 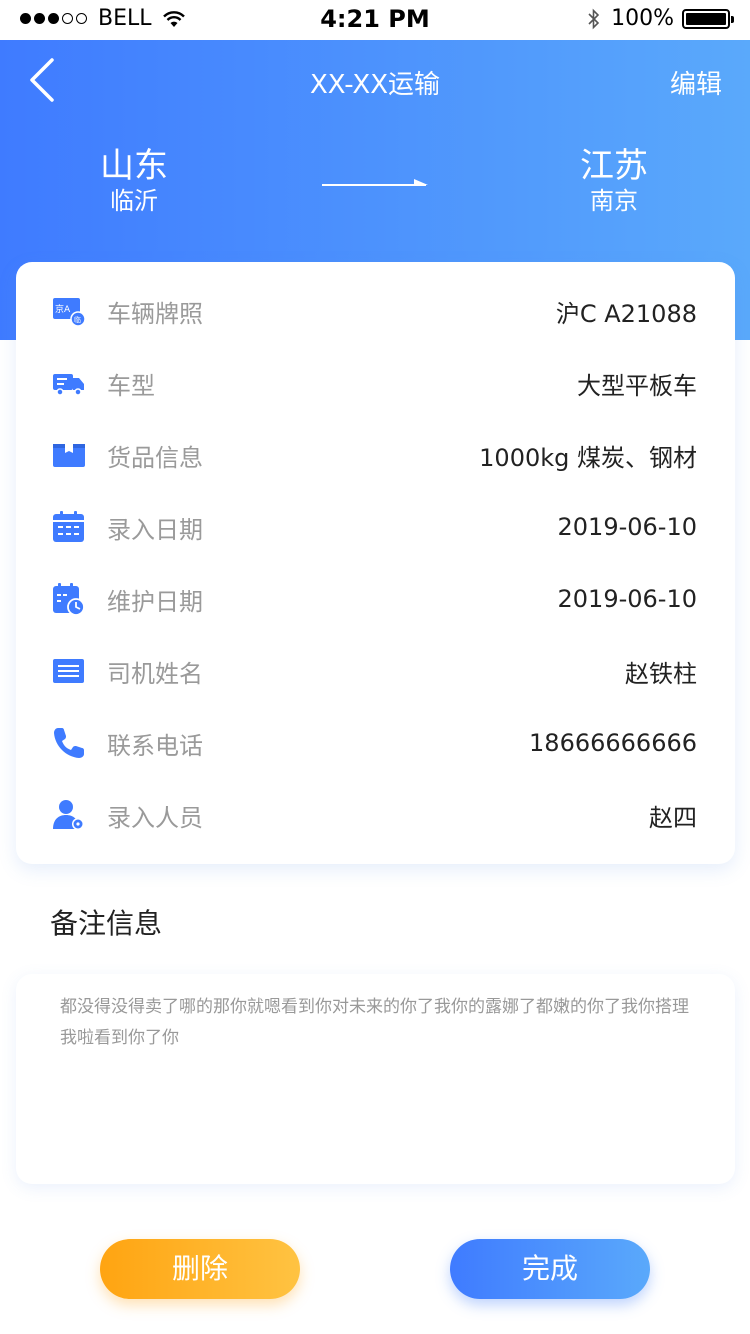 What do you see at coordinates (375, 85) in the screenshot?
I see `page-title: XX-XX运输` at bounding box center [375, 85].